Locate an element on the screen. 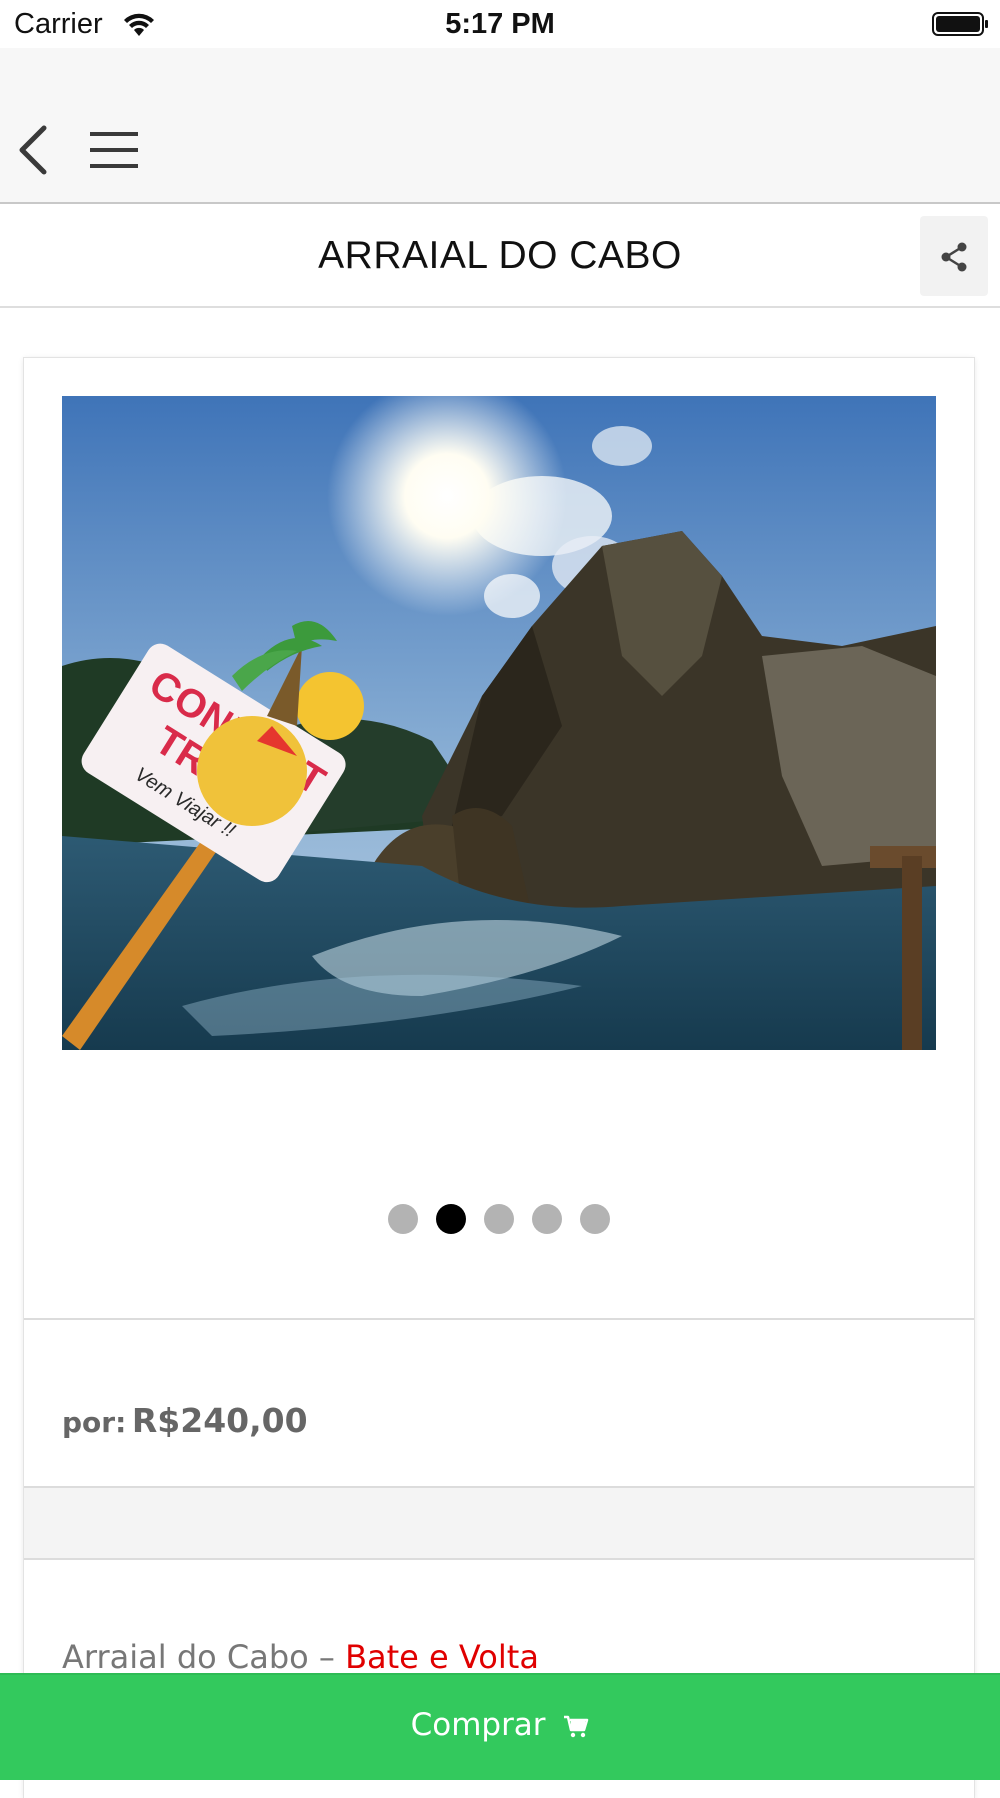 The image size is (1000, 1798). page-title: ARRAIAL DO CABO is located at coordinates (500, 255).